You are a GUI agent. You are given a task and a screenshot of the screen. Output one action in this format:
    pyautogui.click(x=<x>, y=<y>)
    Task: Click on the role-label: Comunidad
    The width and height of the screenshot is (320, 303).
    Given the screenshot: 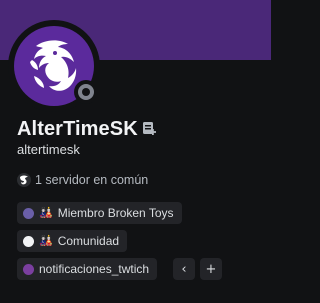 What is the action you would take?
    pyautogui.click(x=88, y=241)
    